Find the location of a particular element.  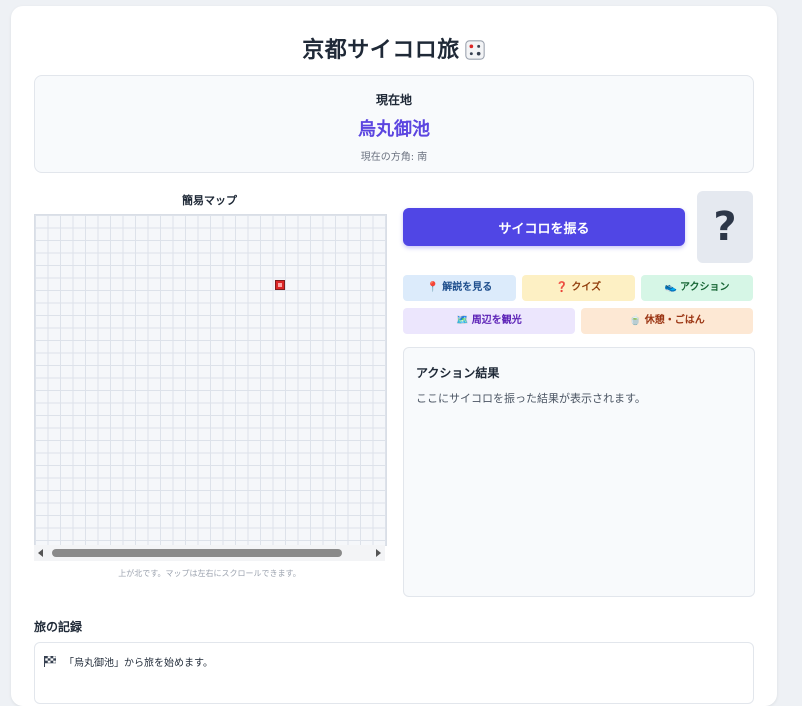

scroll-thumb is located at coordinates (197, 553).